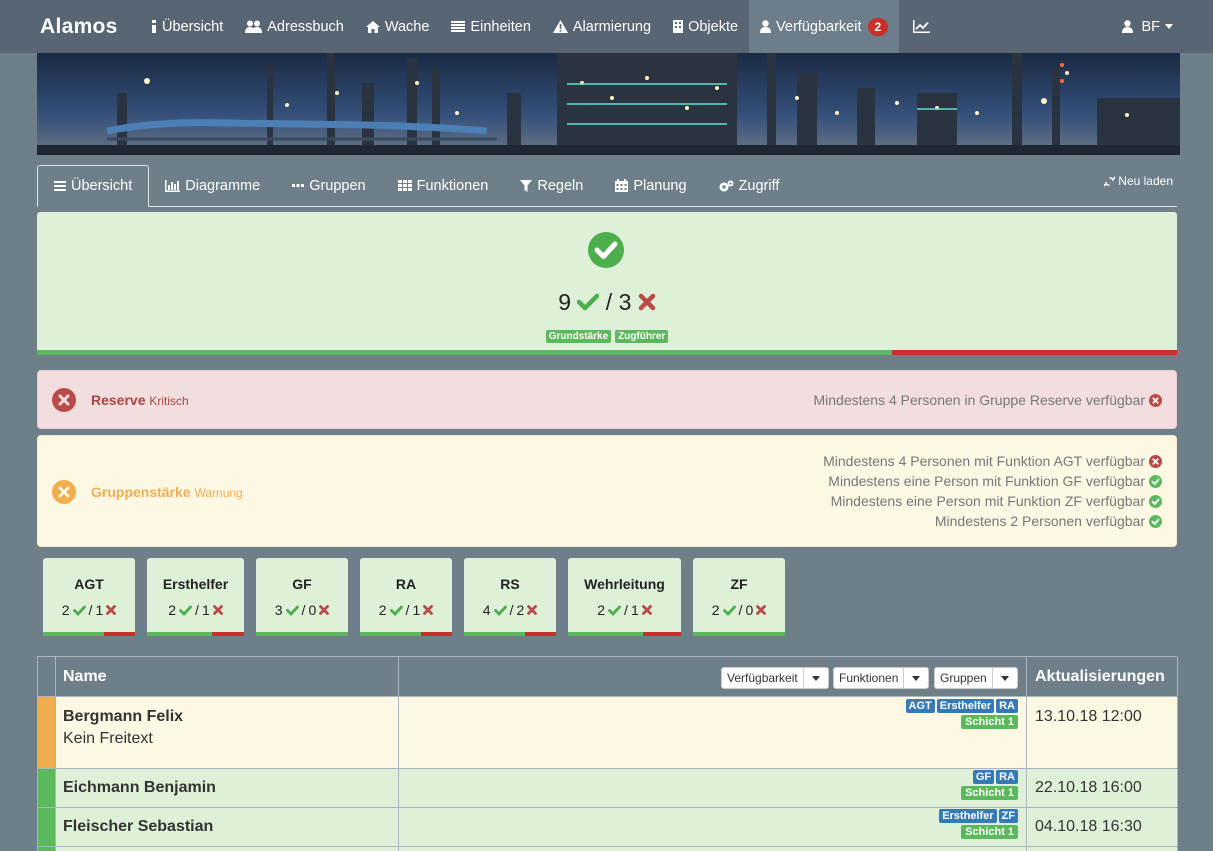 The height and width of the screenshot is (851, 1213). I want to click on function-label: AGT, so click(920, 706).